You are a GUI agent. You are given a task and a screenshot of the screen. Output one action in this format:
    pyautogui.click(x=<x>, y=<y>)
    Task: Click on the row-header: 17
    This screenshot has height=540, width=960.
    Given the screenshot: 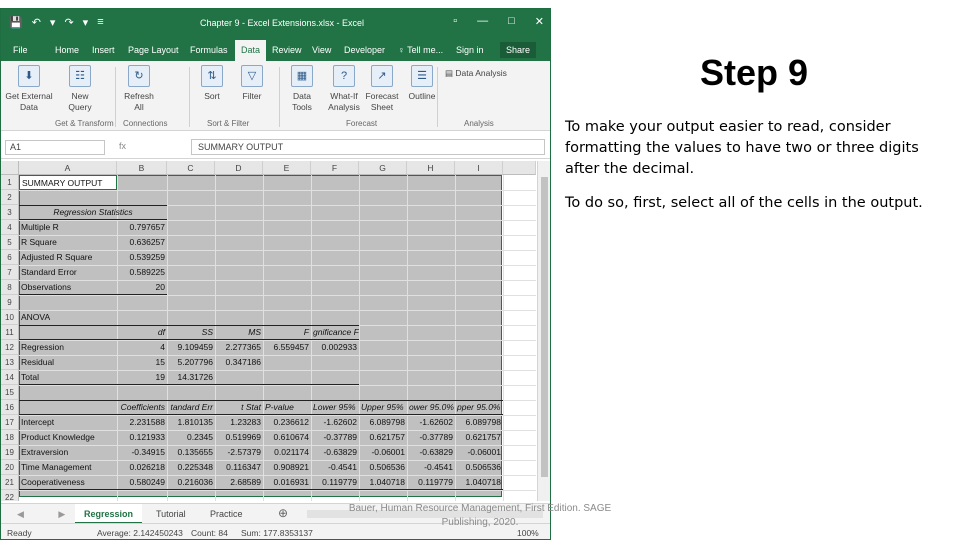 What is the action you would take?
    pyautogui.click(x=10, y=422)
    